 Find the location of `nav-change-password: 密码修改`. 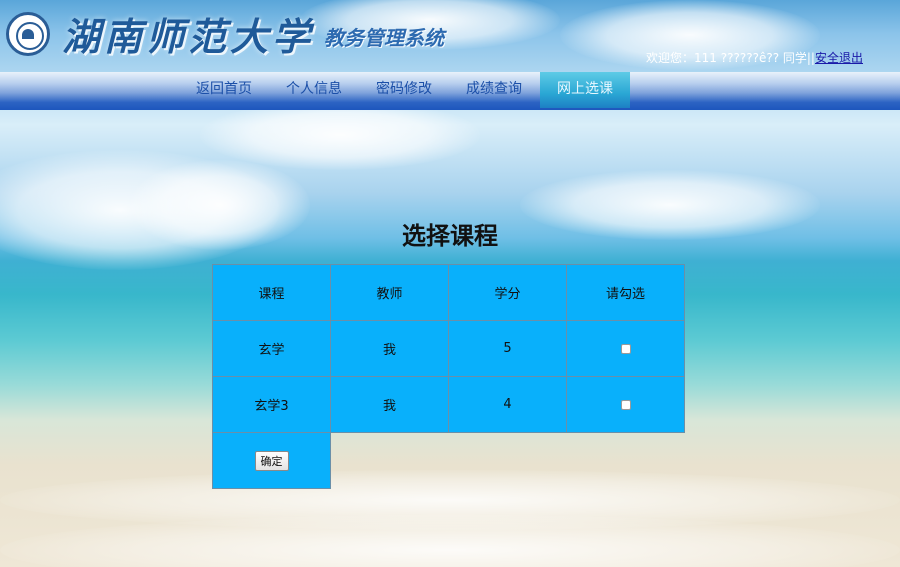

nav-change-password: 密码修改 is located at coordinates (404, 90).